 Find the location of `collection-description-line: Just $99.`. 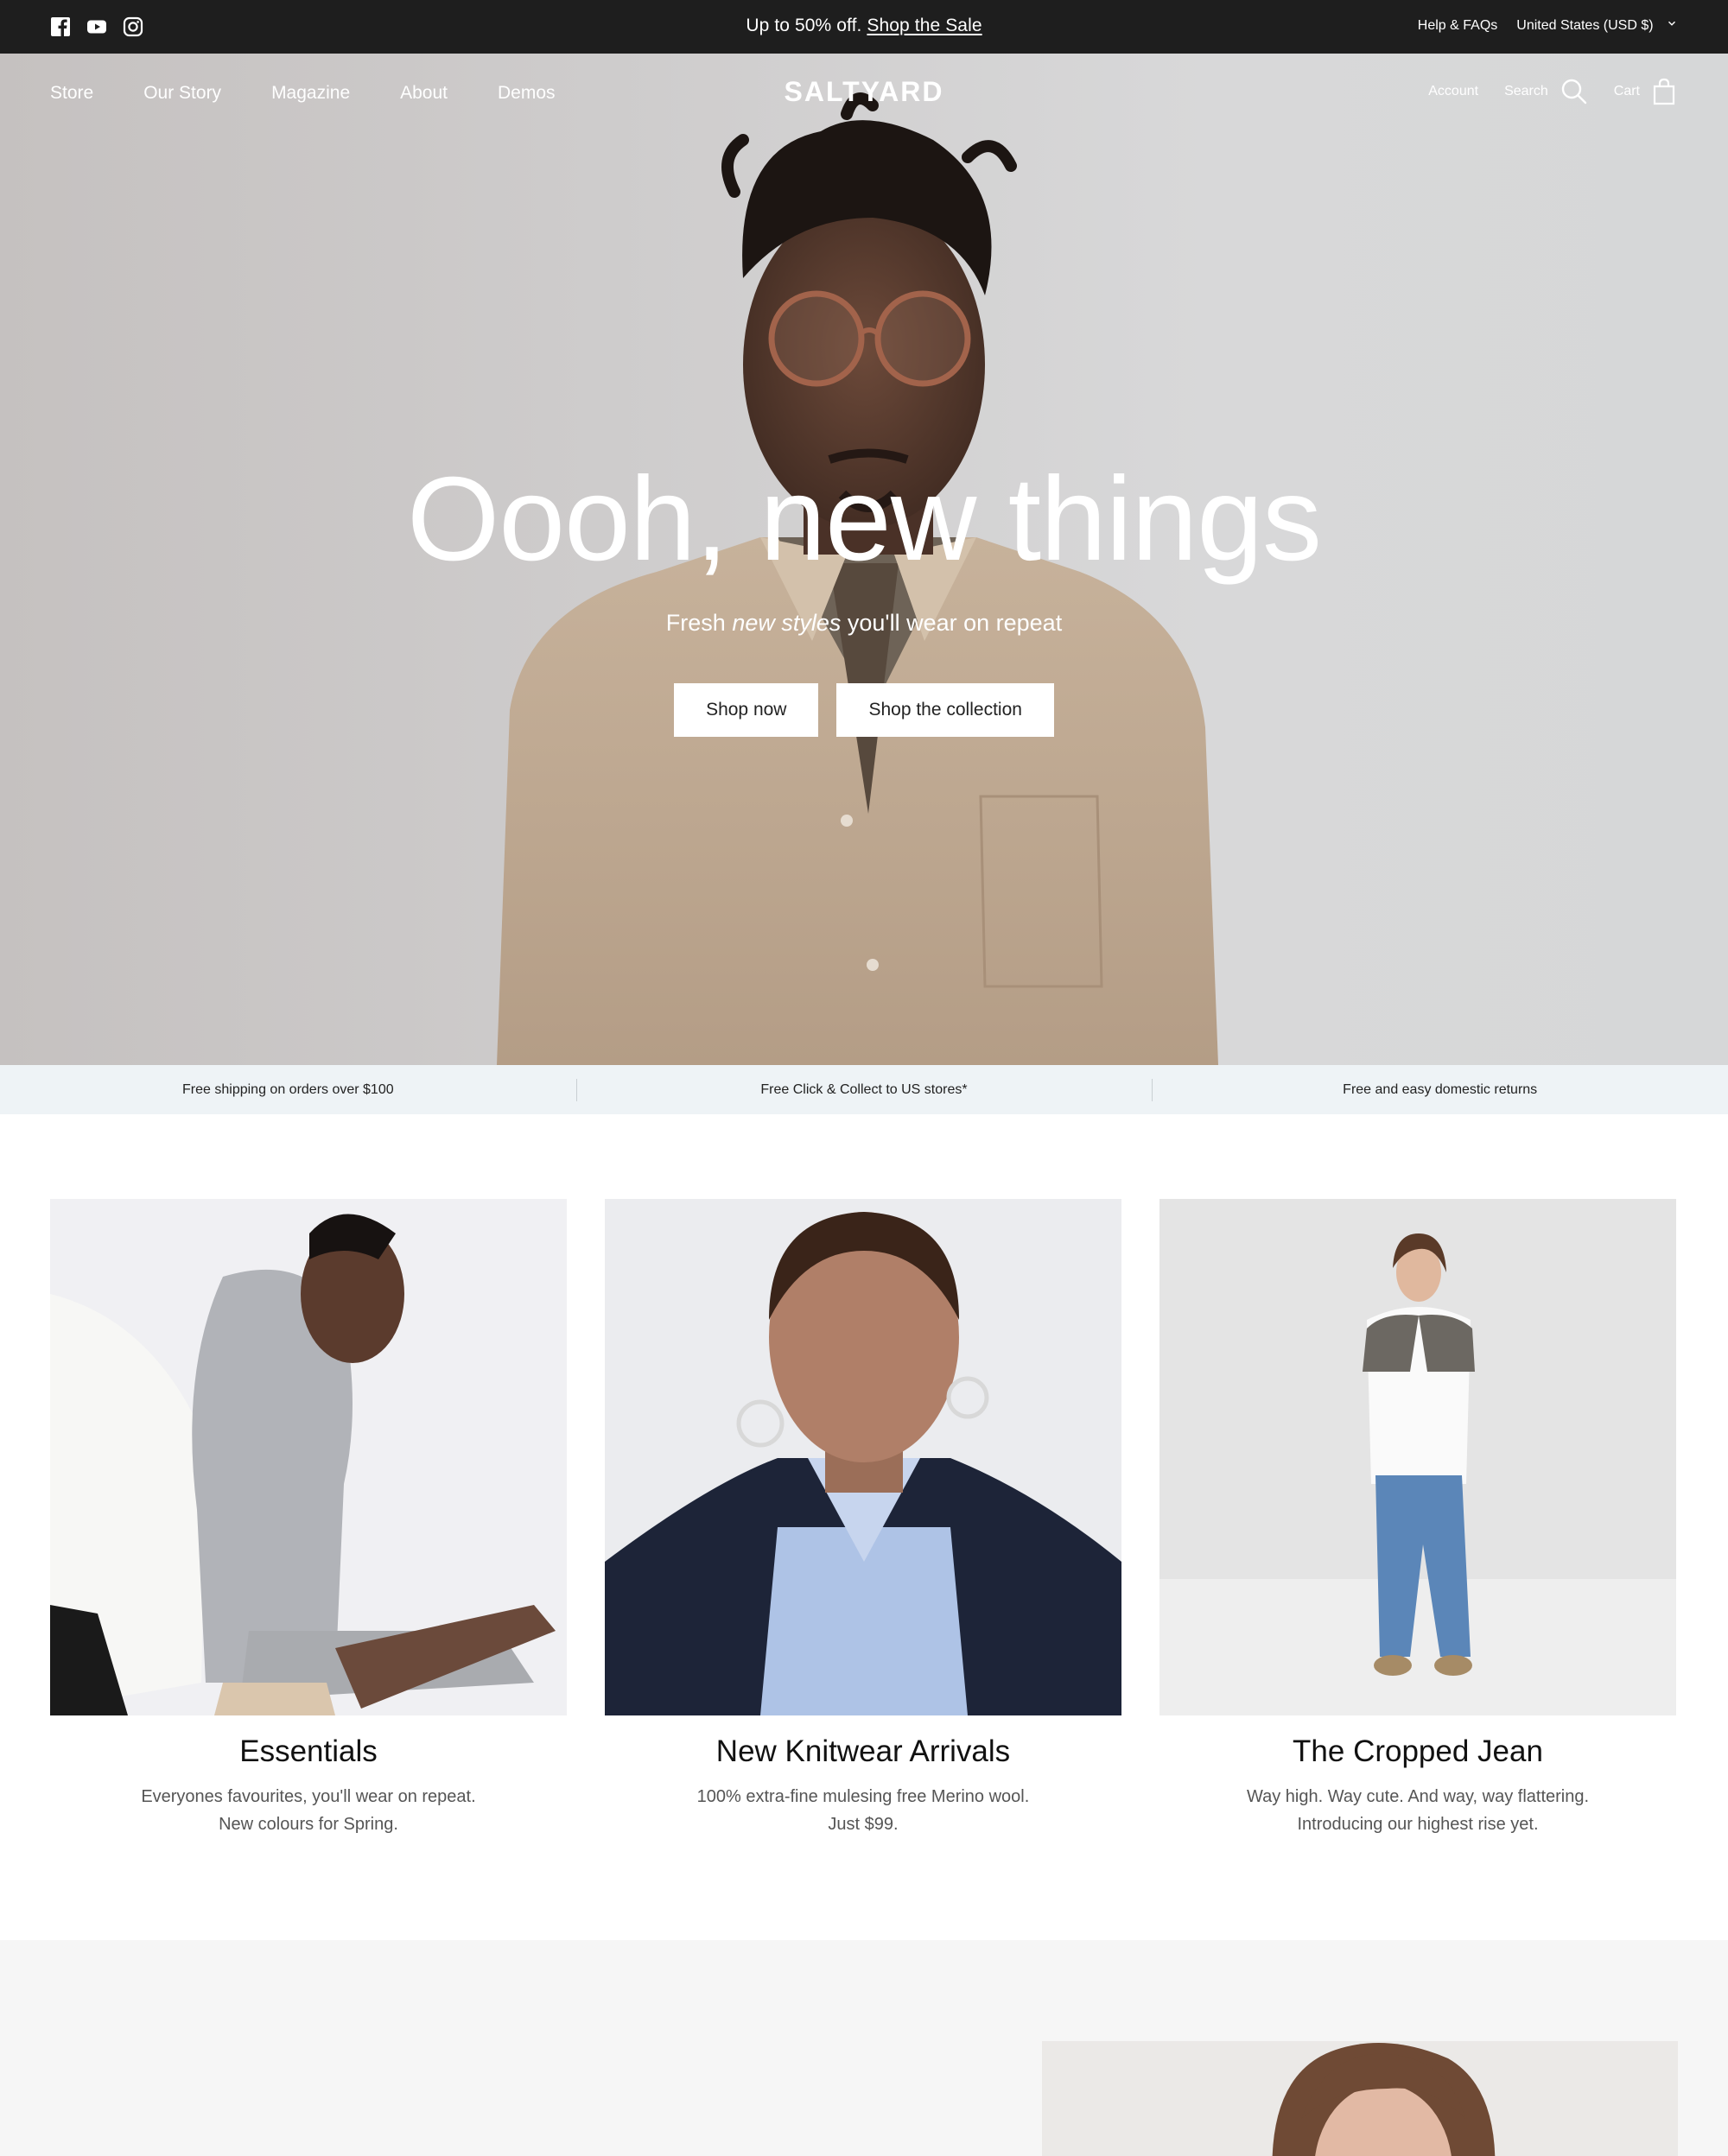

collection-description-line: Just $99. is located at coordinates (863, 1824).